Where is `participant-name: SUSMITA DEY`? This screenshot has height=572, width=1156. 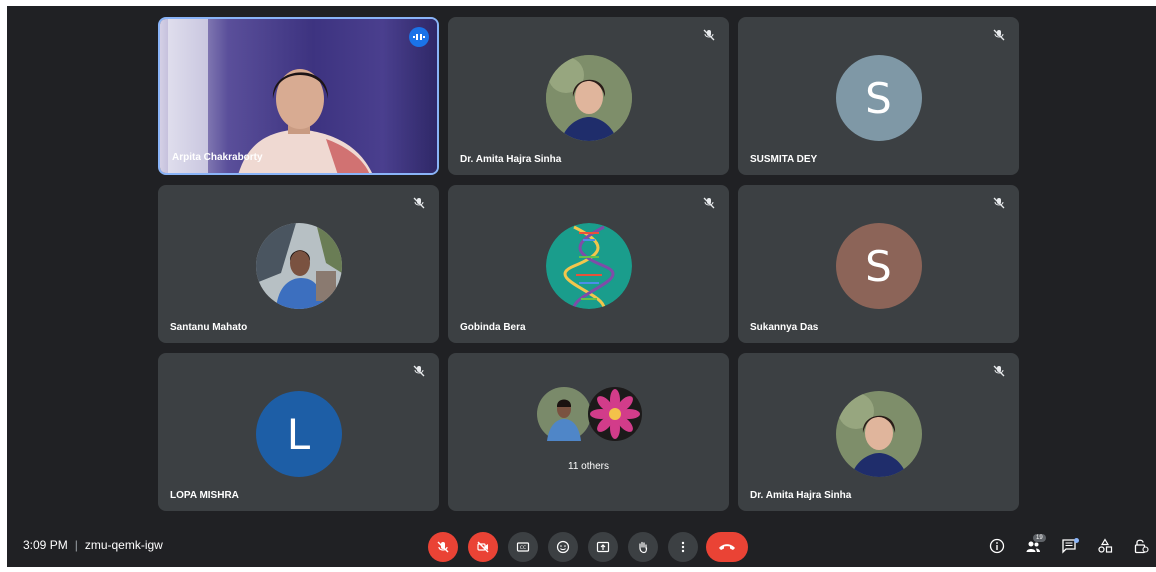 participant-name: SUSMITA DEY is located at coordinates (784, 159).